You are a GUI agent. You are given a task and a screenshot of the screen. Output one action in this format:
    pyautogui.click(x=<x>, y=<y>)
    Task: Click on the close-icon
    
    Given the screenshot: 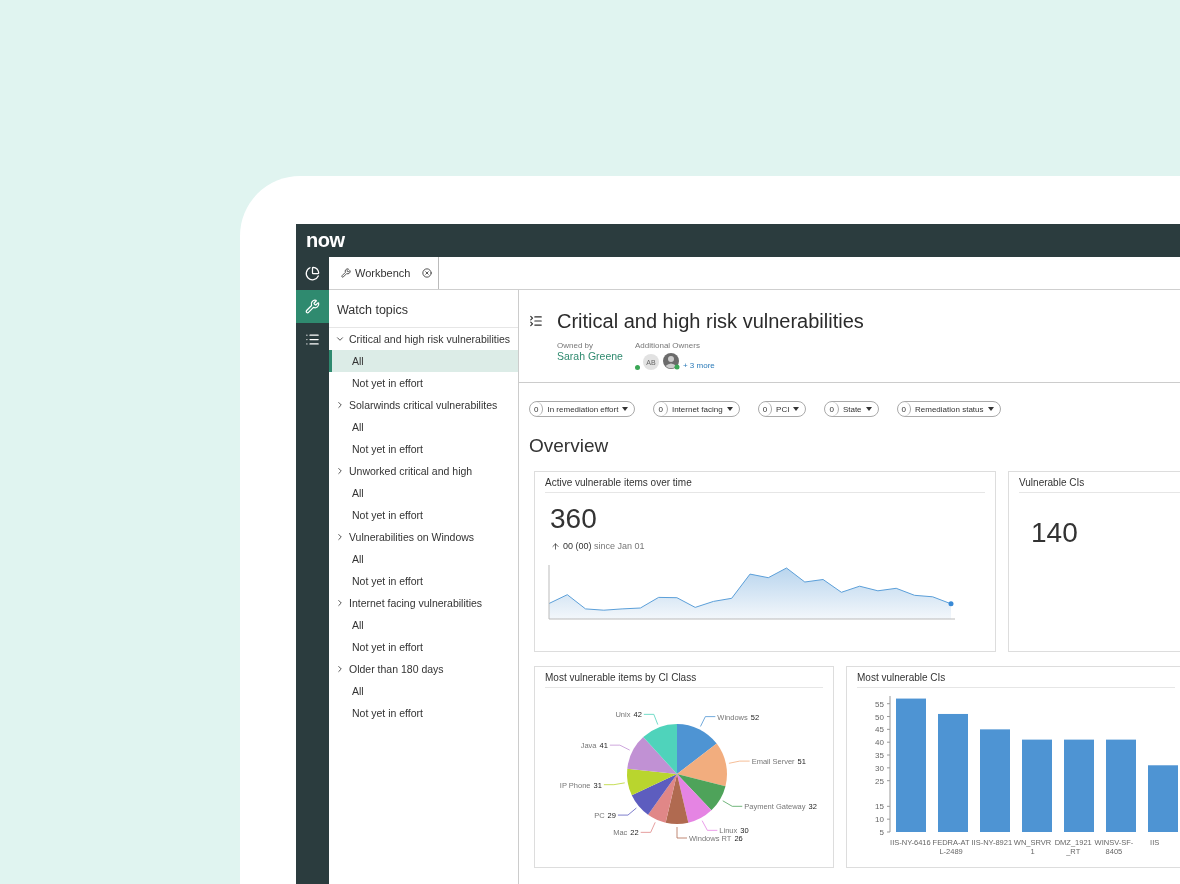 What is the action you would take?
    pyautogui.click(x=427, y=273)
    